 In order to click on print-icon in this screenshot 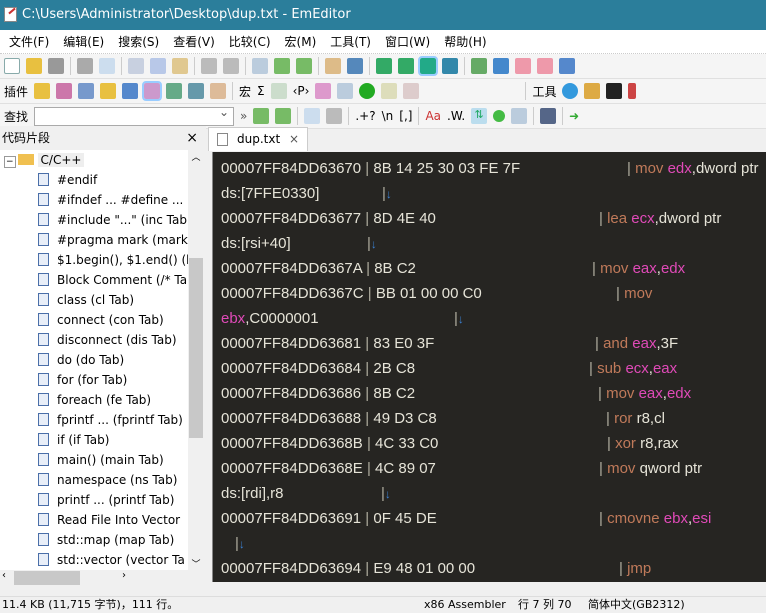, I will do `click(85, 66)`.